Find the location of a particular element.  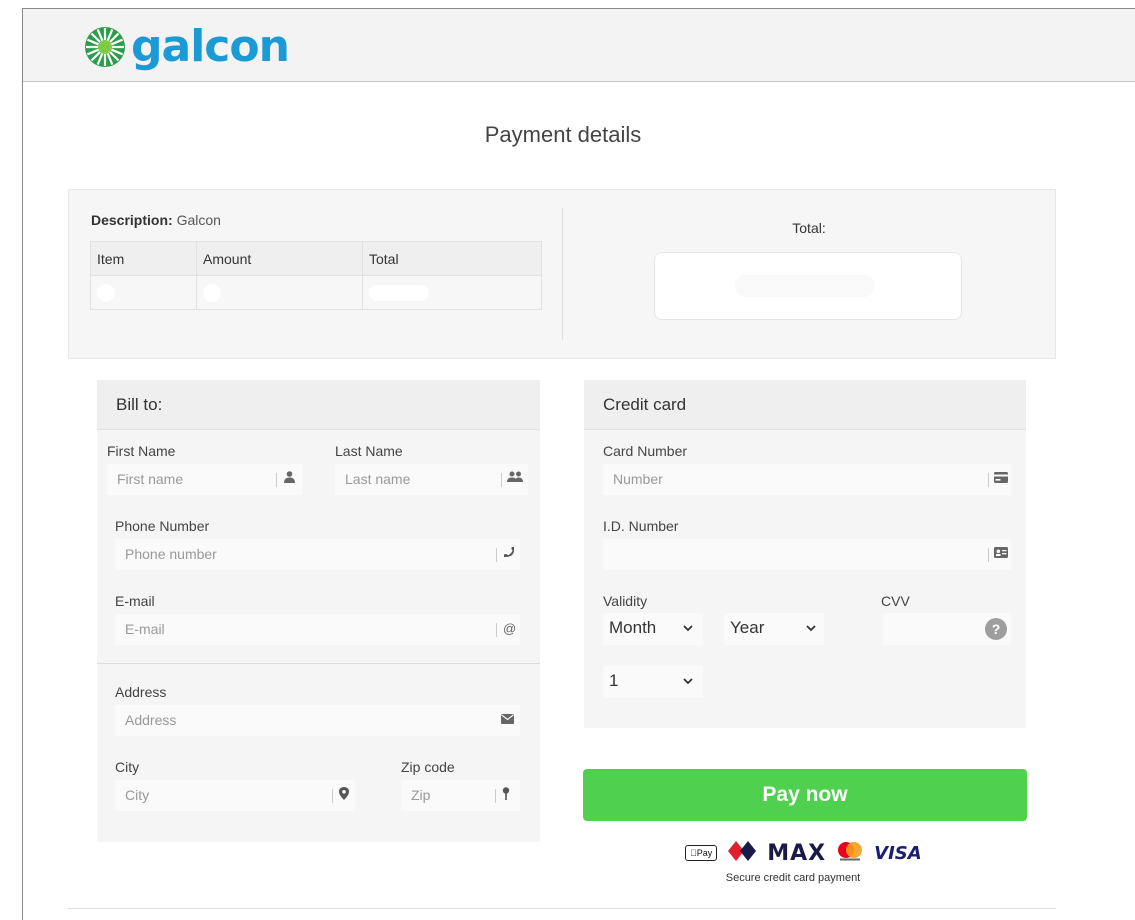

first-name-placeholder: First name is located at coordinates (150, 479).